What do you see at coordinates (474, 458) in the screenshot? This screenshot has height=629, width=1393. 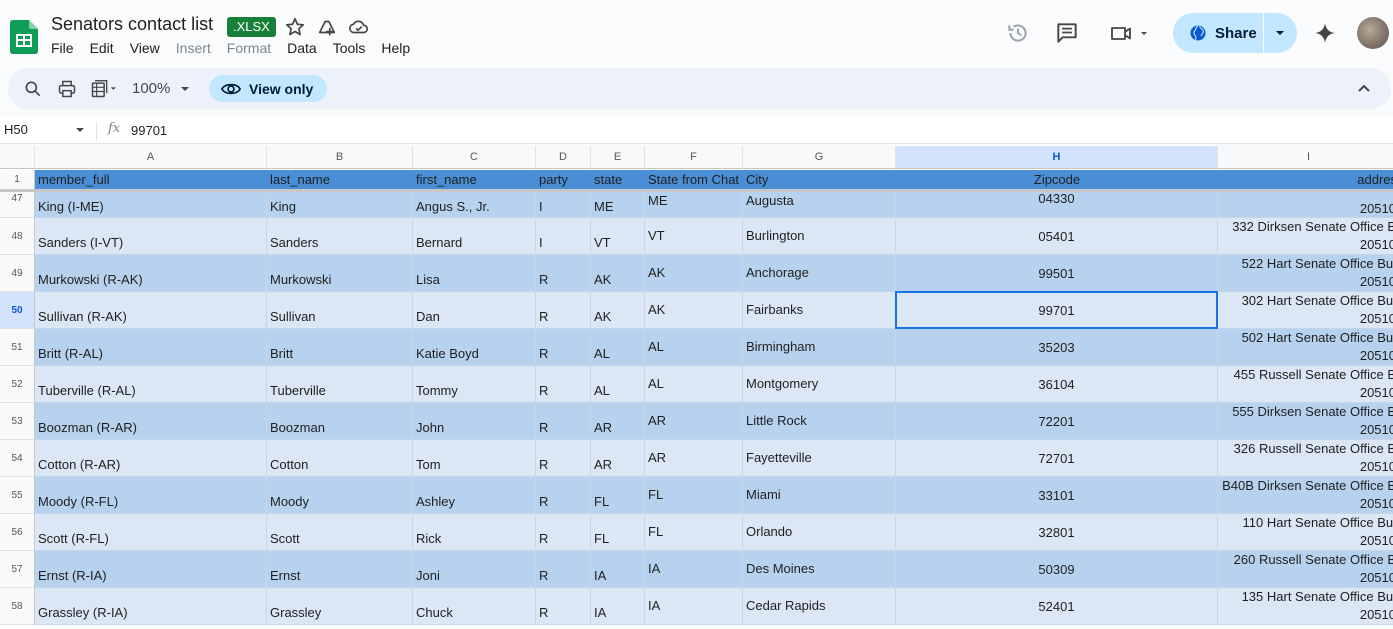 I see `cell-c54: Tom` at bounding box center [474, 458].